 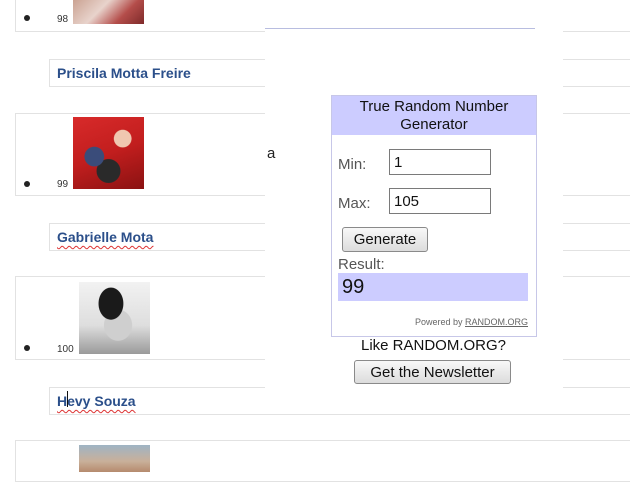 I want to click on max-label: Max:, so click(x=354, y=203).